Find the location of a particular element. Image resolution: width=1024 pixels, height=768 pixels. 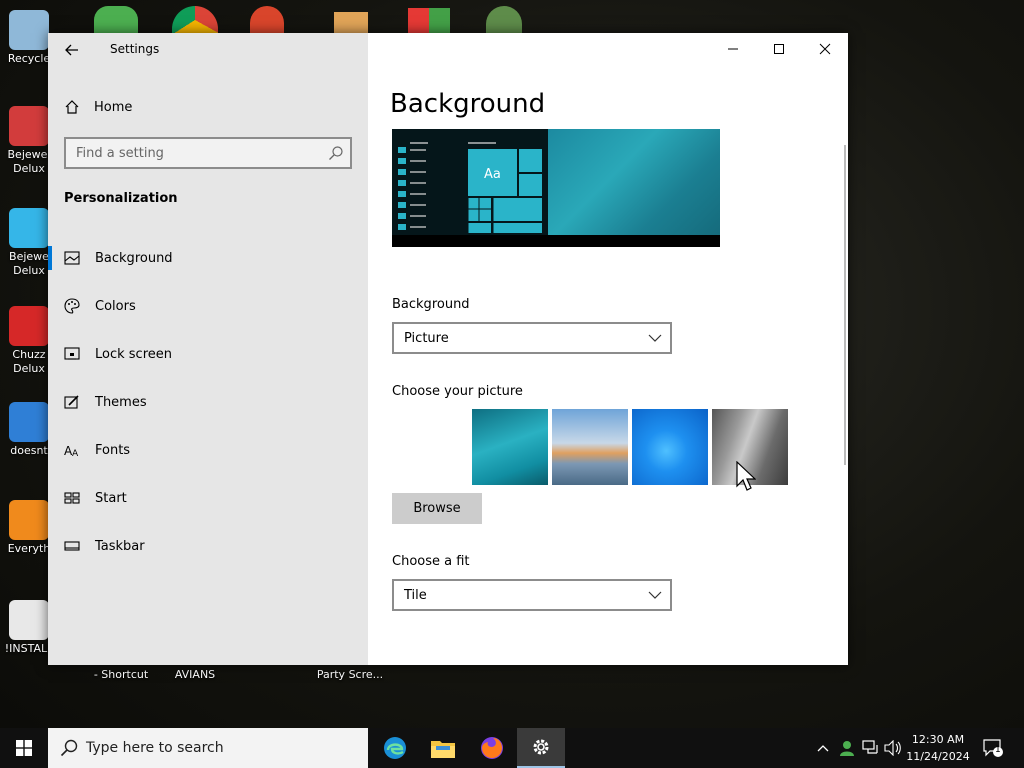

sidebar-item-background: Background is located at coordinates (208, 258).